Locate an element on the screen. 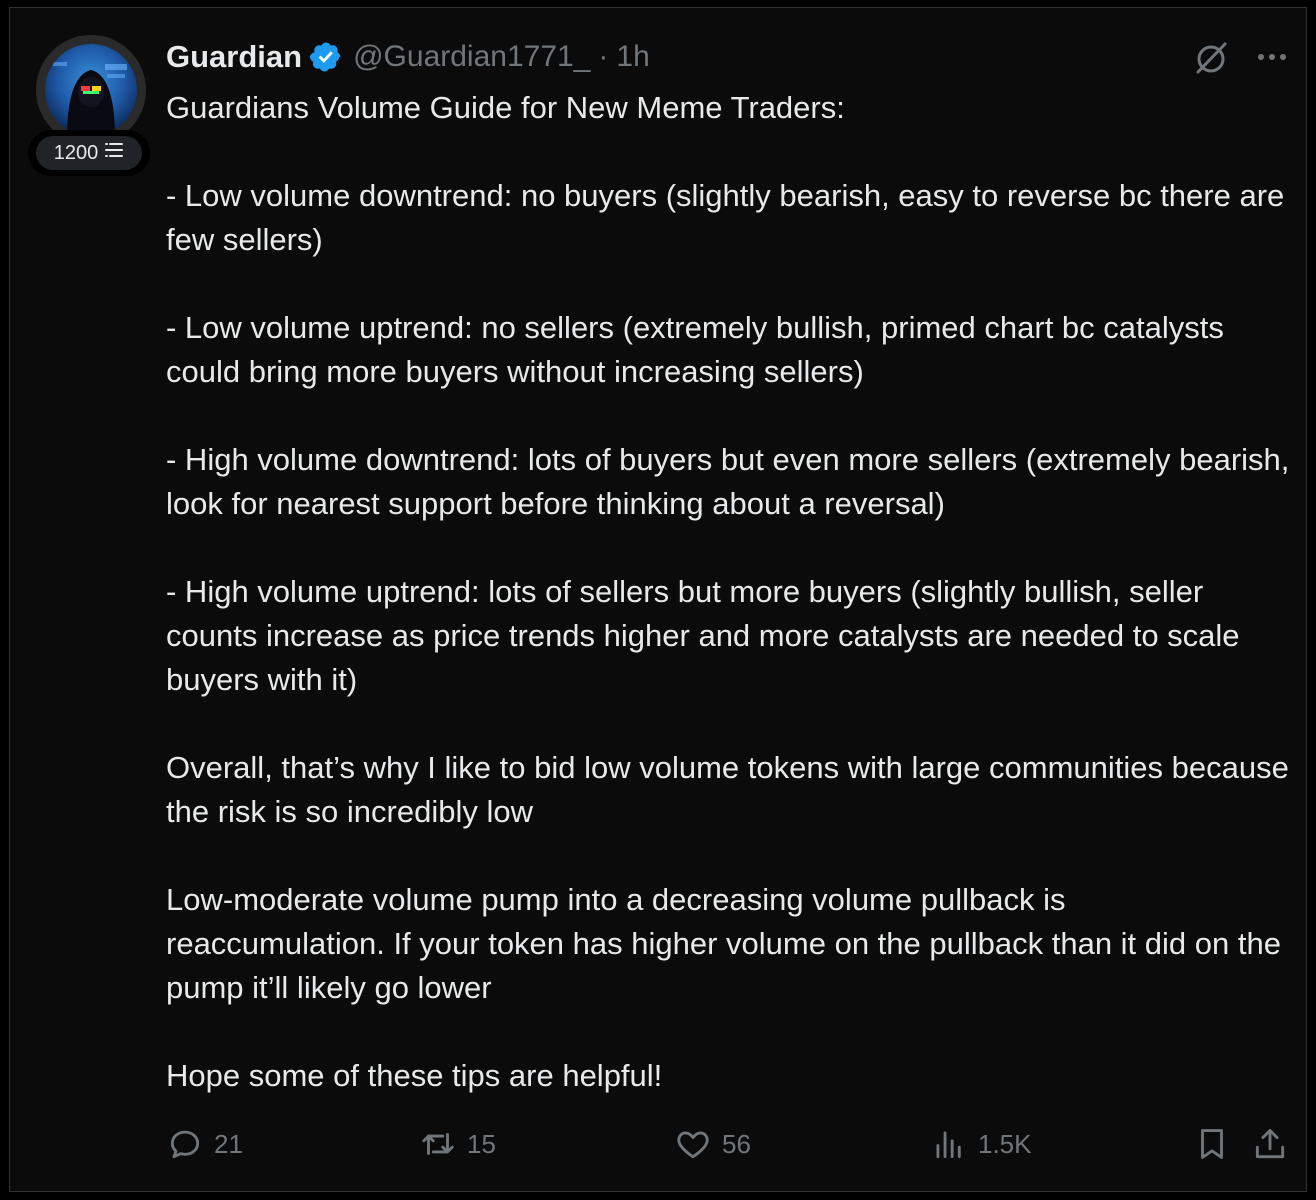 The image size is (1316, 1200). verified-badge-icon is located at coordinates (326, 57).